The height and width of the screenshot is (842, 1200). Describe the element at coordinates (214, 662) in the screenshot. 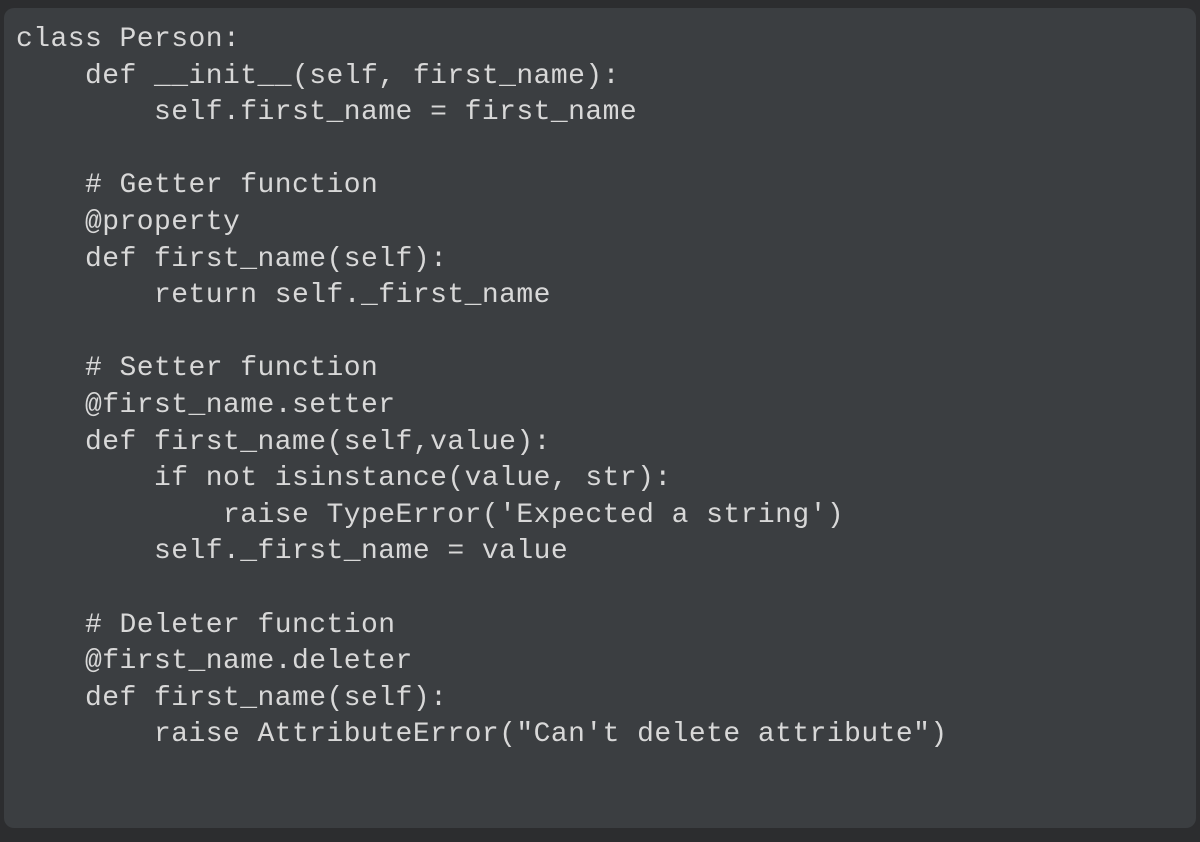

I see `code-line: @first_name.deleter` at that location.